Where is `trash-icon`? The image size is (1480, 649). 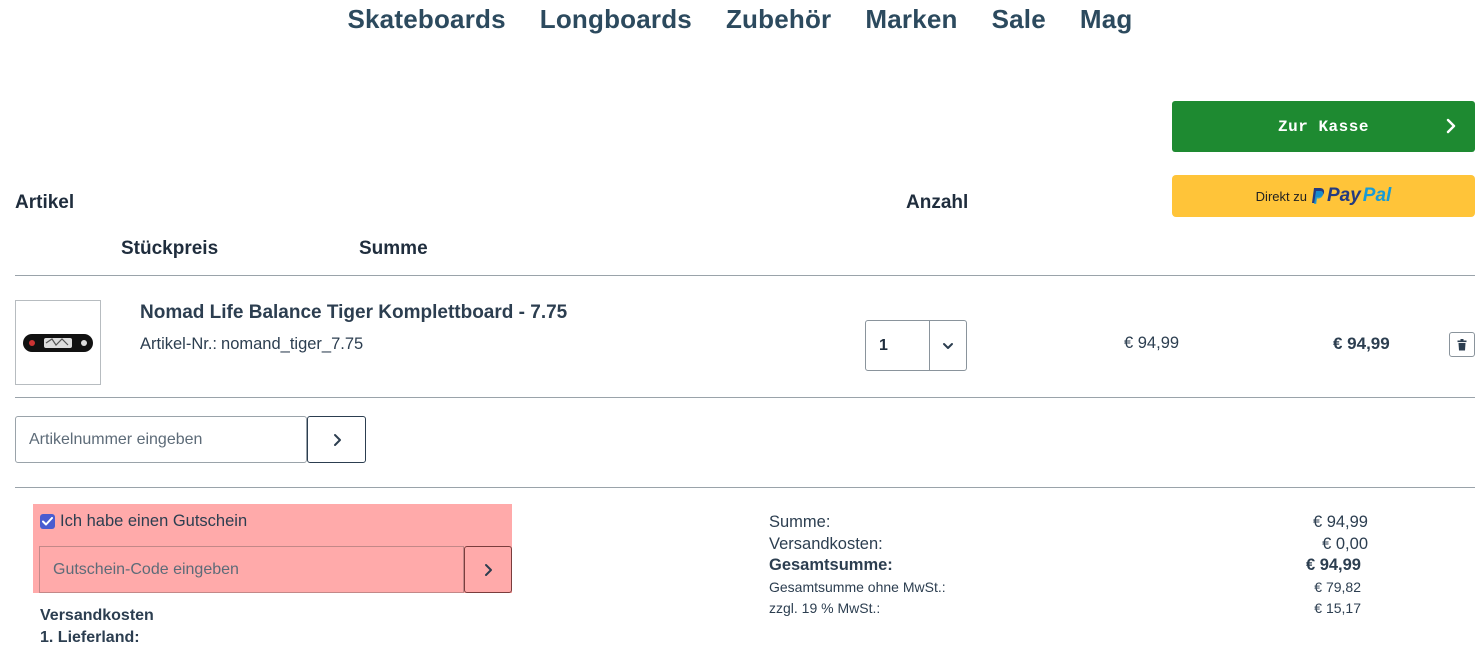
trash-icon is located at coordinates (1462, 344).